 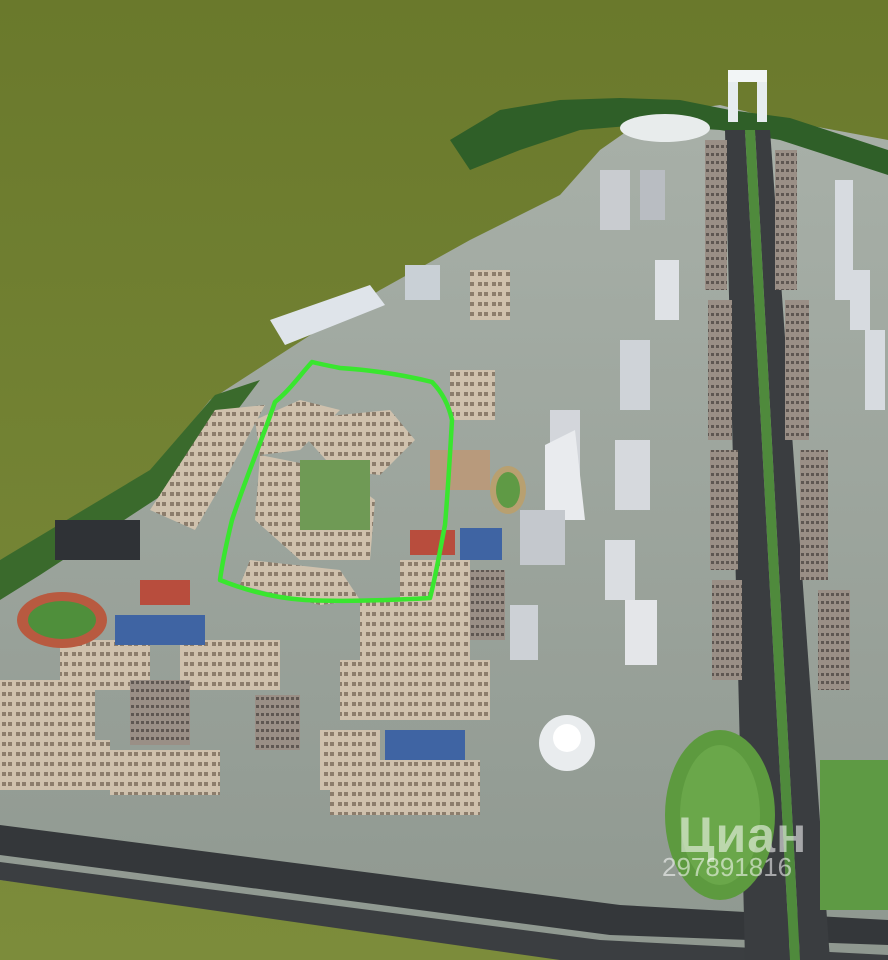 What do you see at coordinates (720, 815) in the screenshot?
I see `park-oval-inner` at bounding box center [720, 815].